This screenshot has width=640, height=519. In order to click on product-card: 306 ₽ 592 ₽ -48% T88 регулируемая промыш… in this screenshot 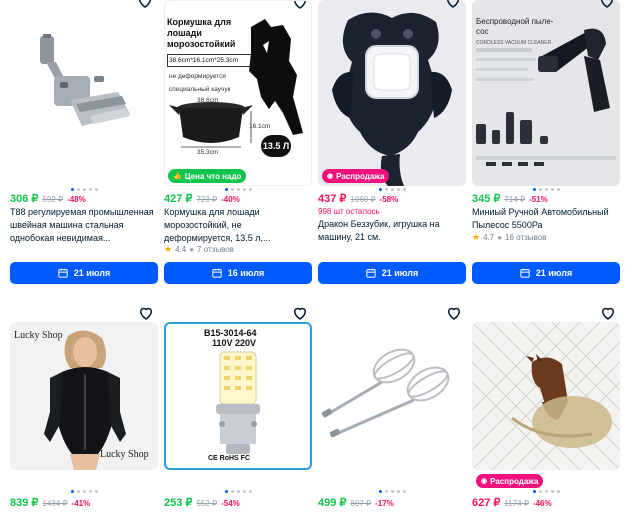, I will do `click(84, 145)`.